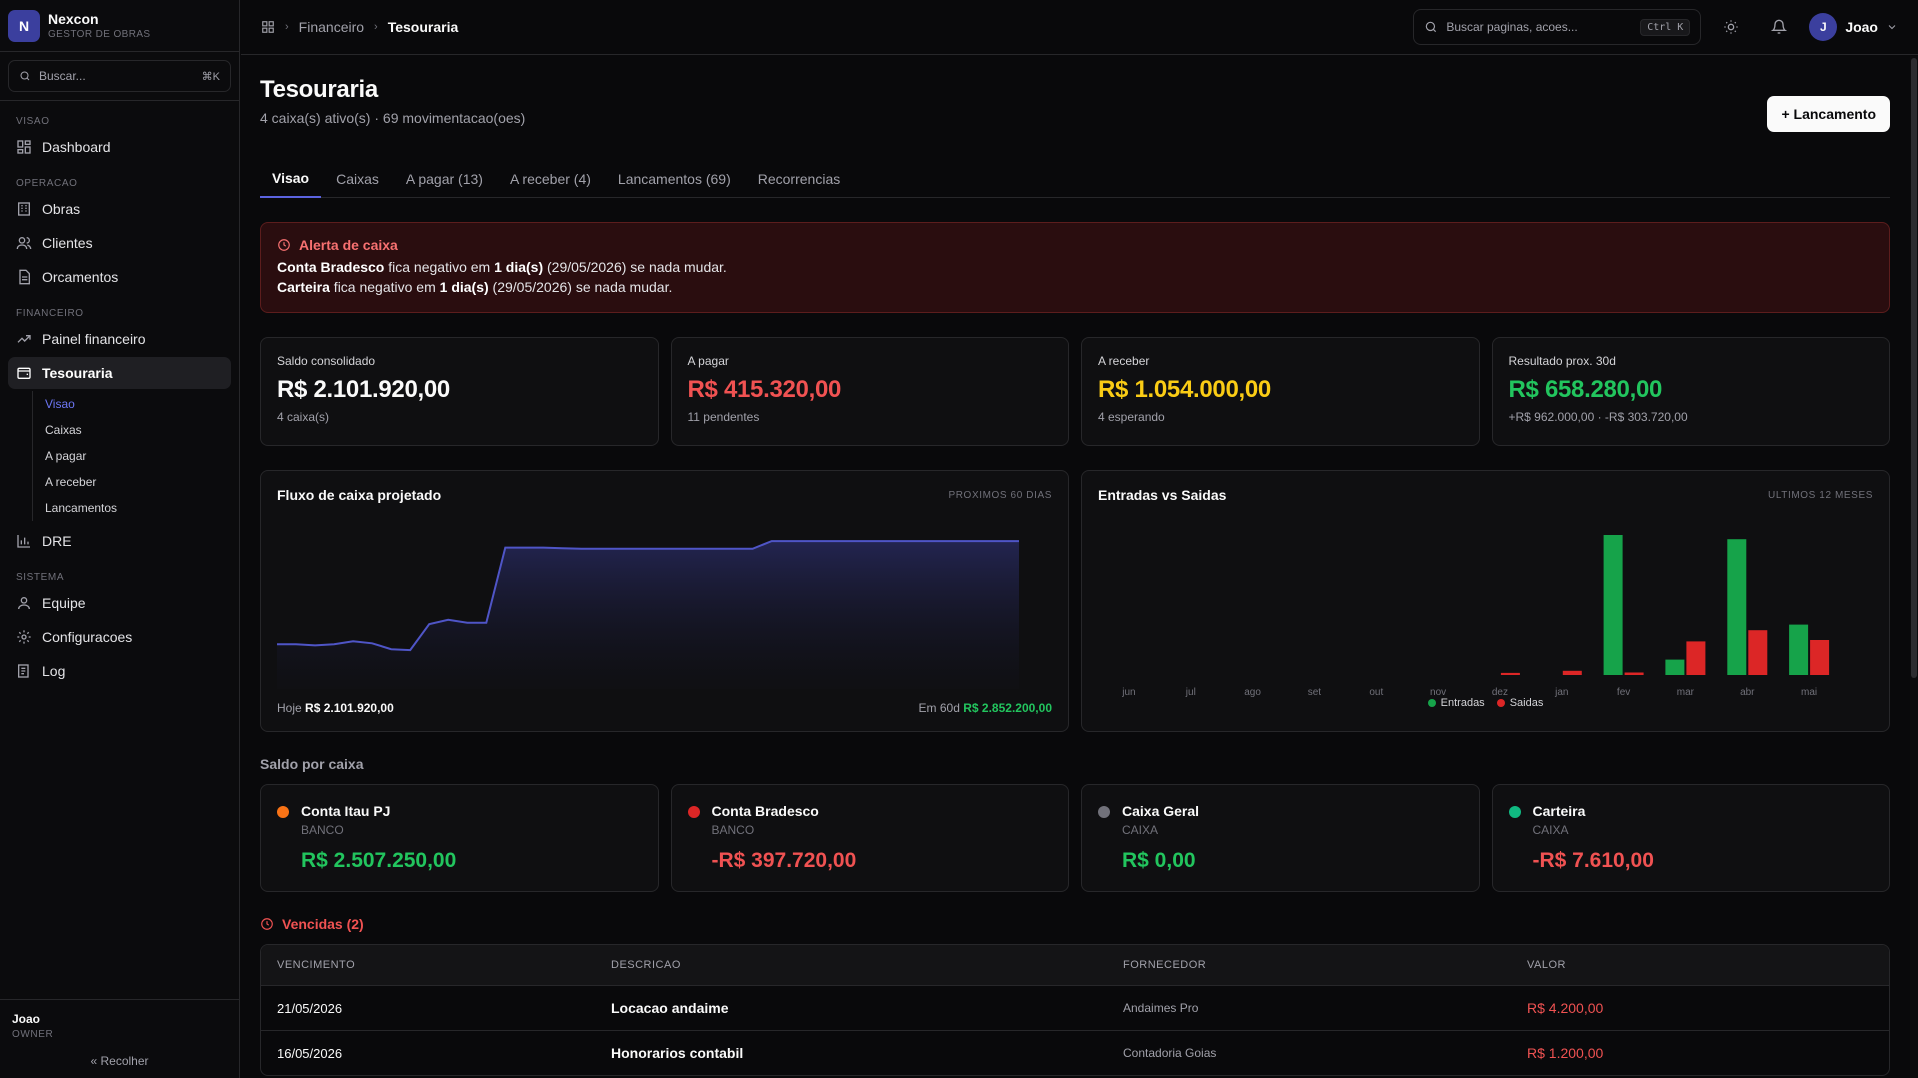  Describe the element at coordinates (939, 708) in the screenshot. I see `flow-end-label: Em 60d` at that location.